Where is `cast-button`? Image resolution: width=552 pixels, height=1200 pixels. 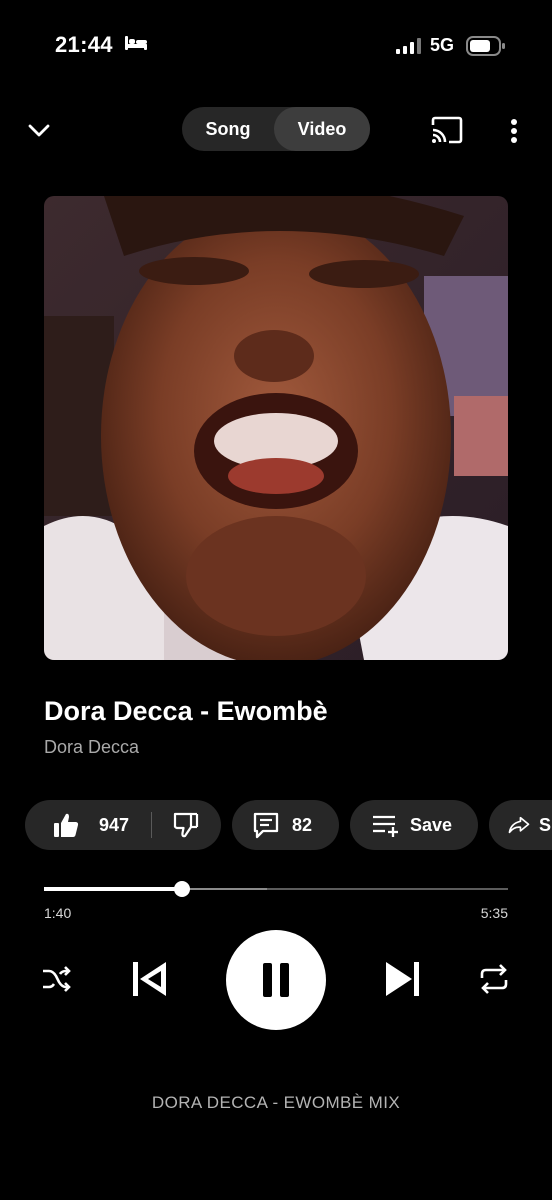 cast-button is located at coordinates (447, 130).